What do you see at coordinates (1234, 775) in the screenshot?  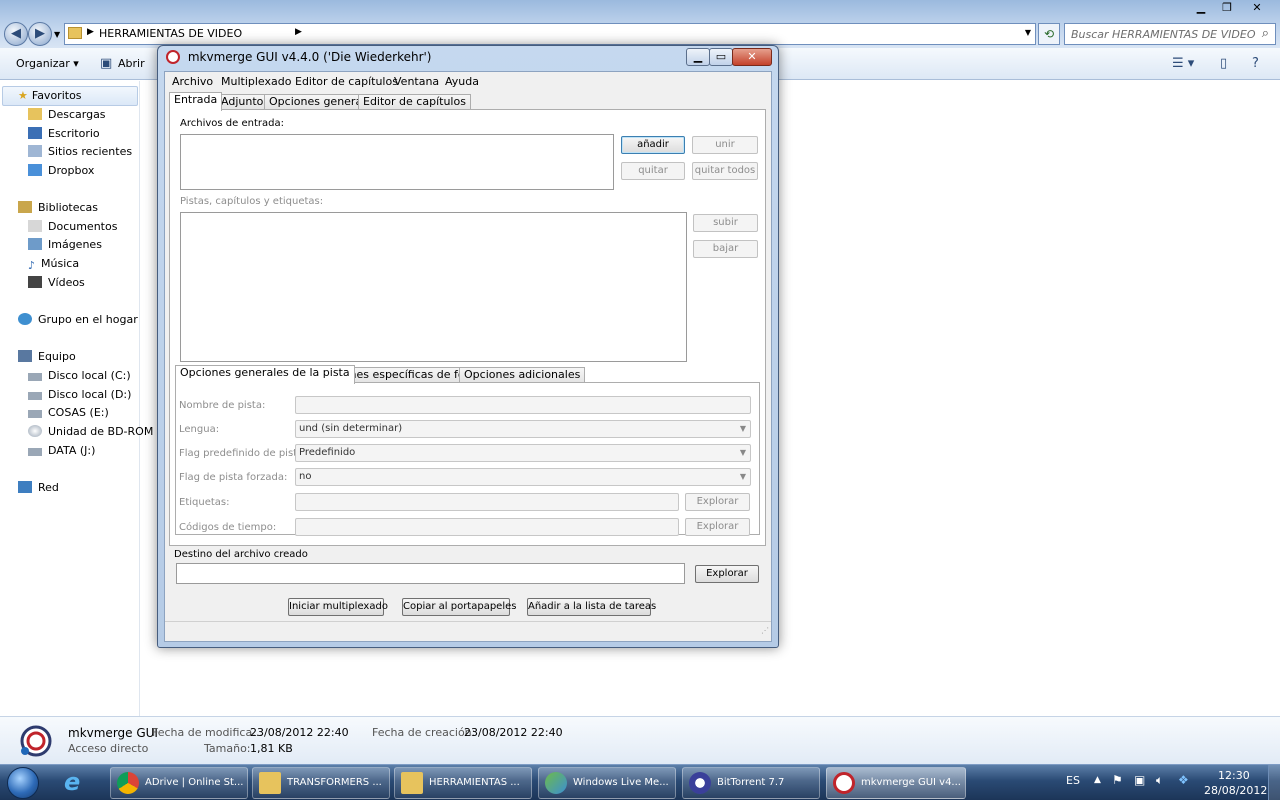 I see `clock-time: 12:30` at bounding box center [1234, 775].